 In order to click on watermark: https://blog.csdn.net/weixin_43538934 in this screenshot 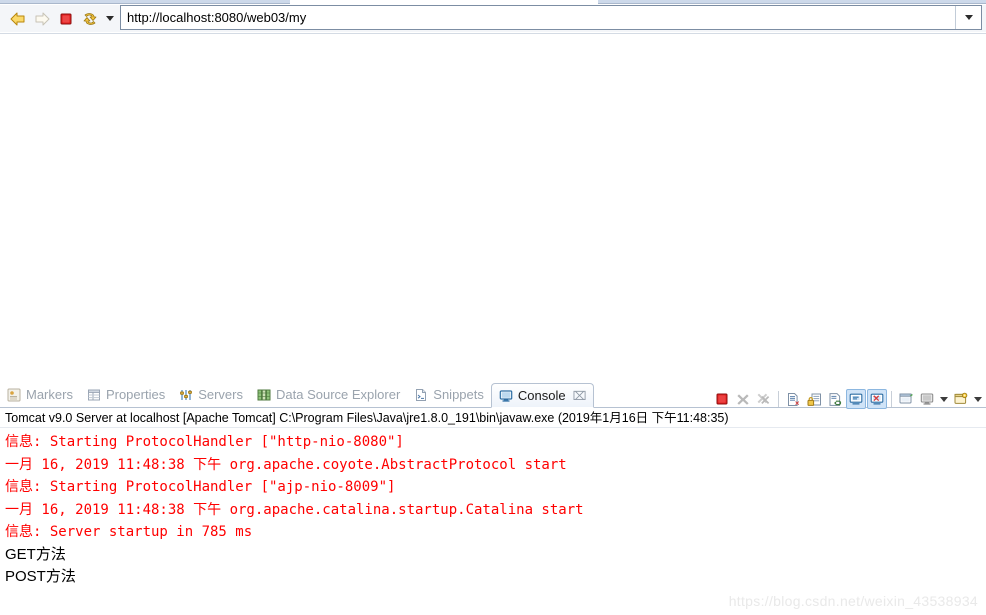, I will do `click(853, 601)`.